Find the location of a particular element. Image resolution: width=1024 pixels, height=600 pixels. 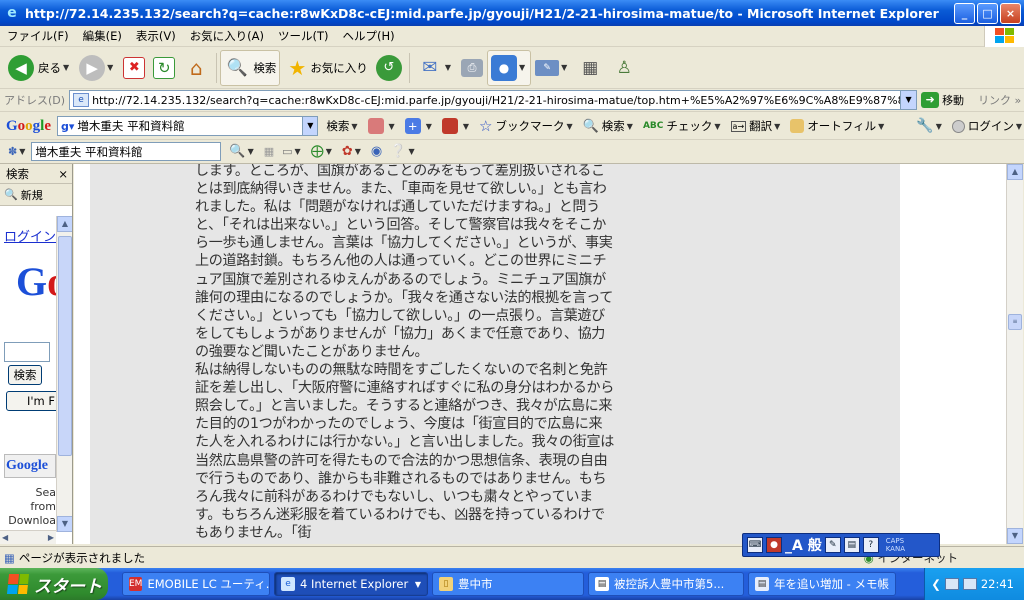

mail-button: ✉ ▼ is located at coordinates (435, 68).